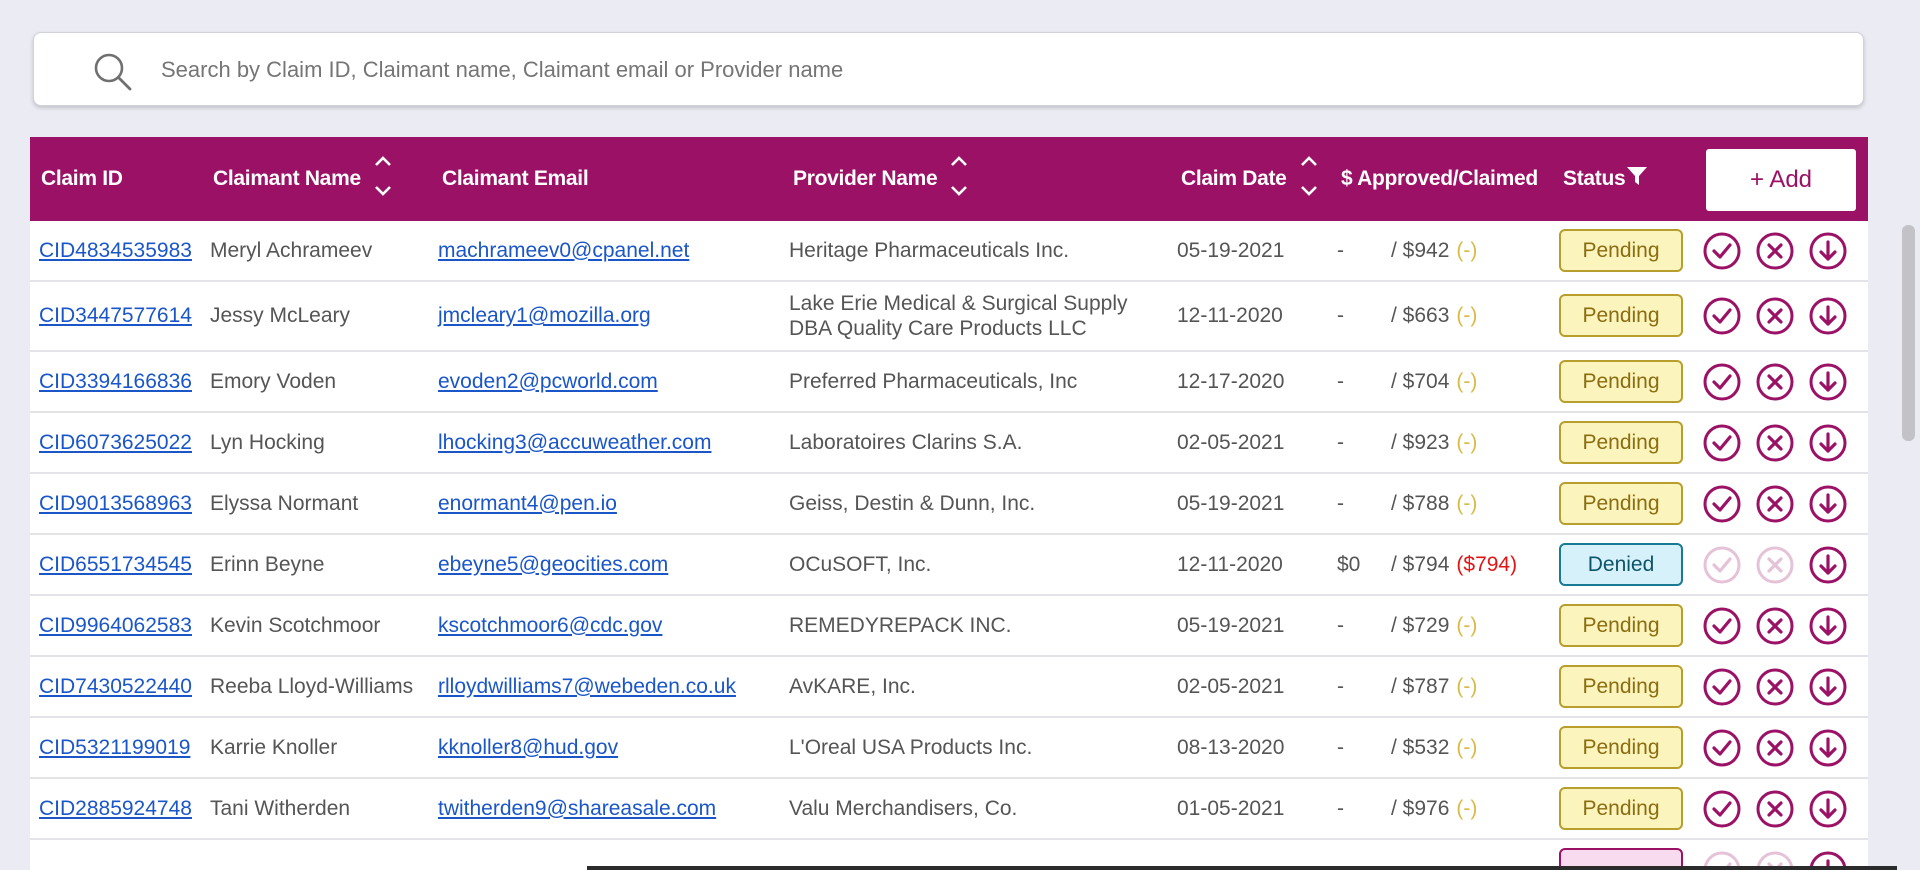 The width and height of the screenshot is (1920, 870). Describe the element at coordinates (527, 504) in the screenshot. I see `claimant-email-link: enormant4@pen.io` at that location.